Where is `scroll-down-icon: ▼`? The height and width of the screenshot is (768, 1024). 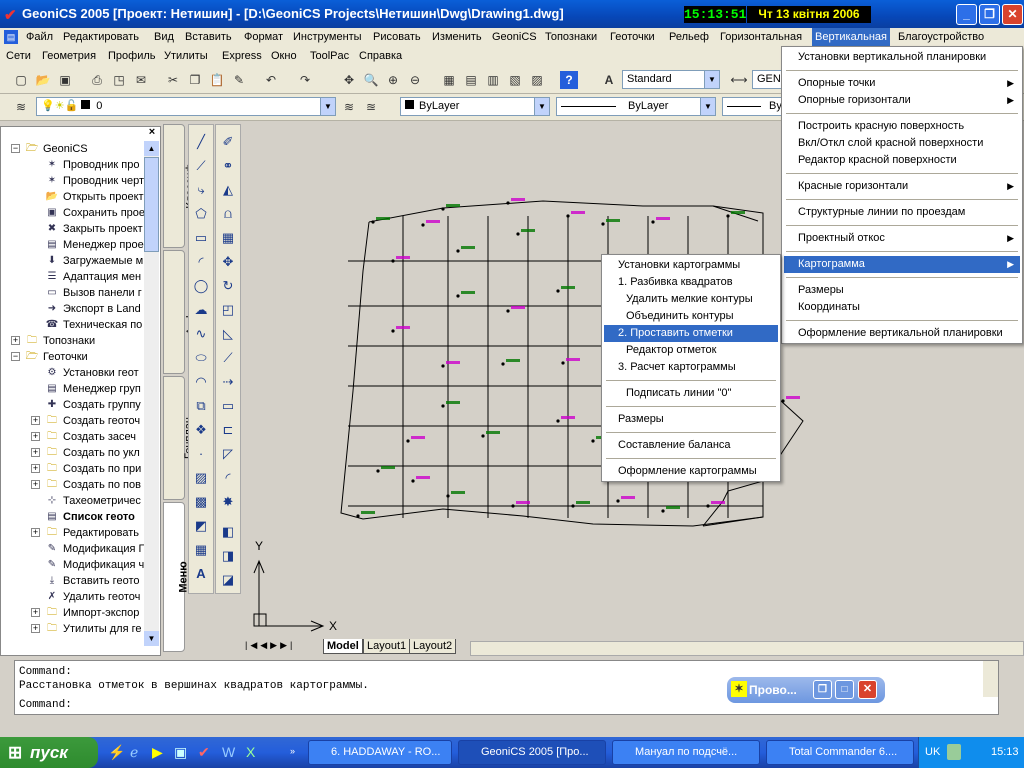
scroll-down-icon: ▼ is located at coordinates (151, 638).